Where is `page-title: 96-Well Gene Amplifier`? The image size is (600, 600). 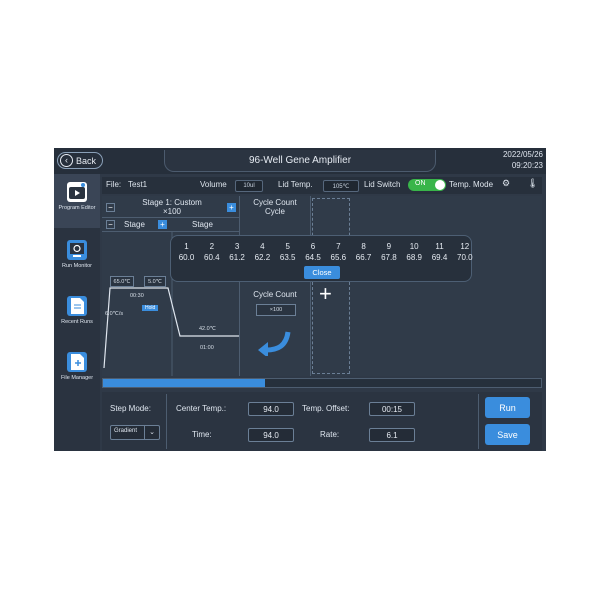
page-title: 96-Well Gene Amplifier is located at coordinates (300, 161).